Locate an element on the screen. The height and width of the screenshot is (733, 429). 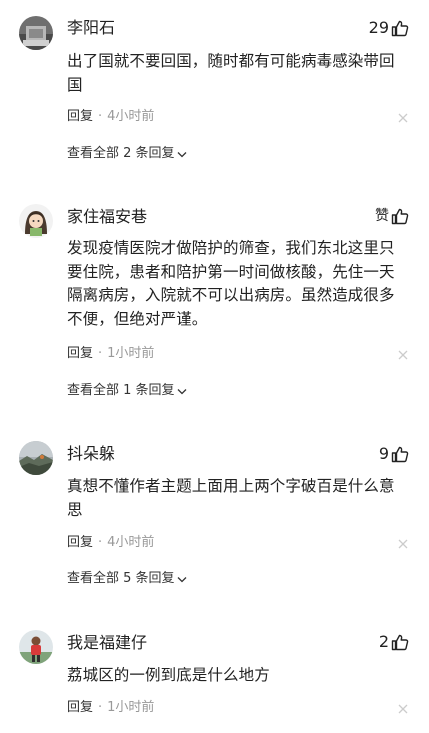
avatar-gray-photo-icon is located at coordinates (36, 33).